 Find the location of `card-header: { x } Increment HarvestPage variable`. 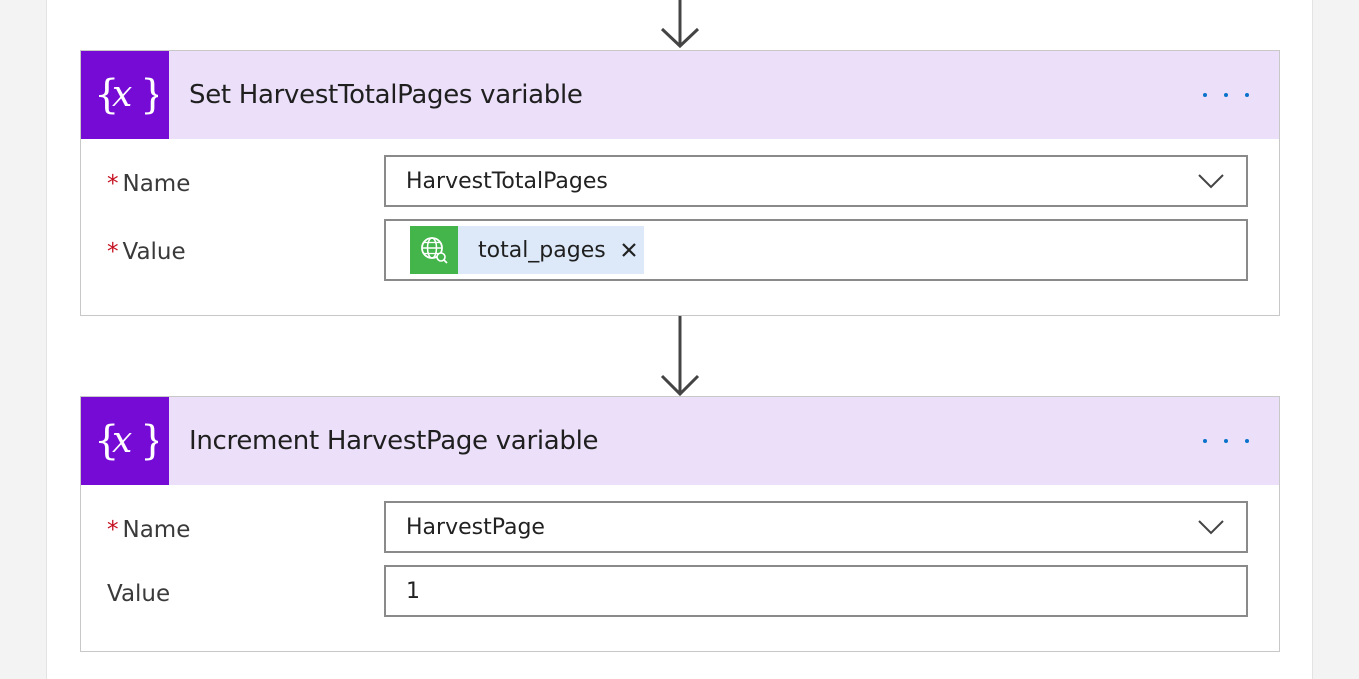

card-header: { x } Increment HarvestPage variable is located at coordinates (680, 441).